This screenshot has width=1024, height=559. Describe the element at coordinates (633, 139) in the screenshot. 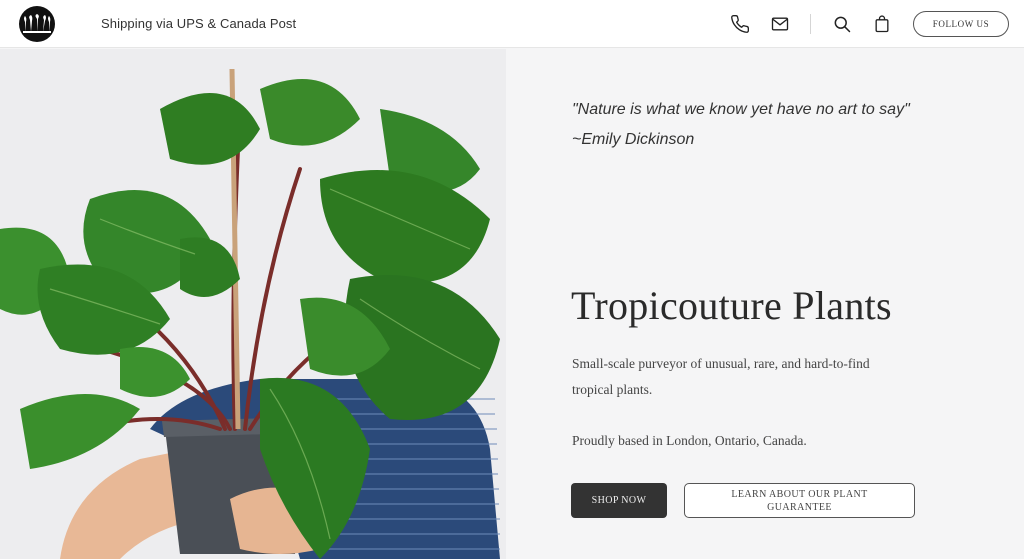

I see `quote-author: ~Emily Dickinson` at that location.